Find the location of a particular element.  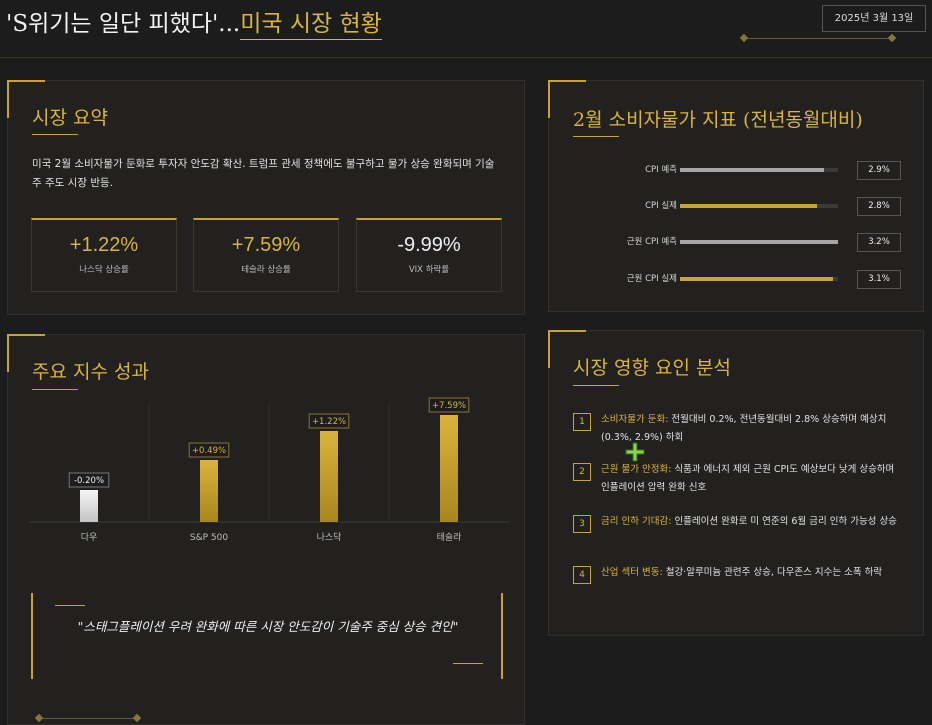

factor-desc: 철강·알루미늄 관련주 상승, 다우존스 지수는 소폭 하락 is located at coordinates (772, 572).